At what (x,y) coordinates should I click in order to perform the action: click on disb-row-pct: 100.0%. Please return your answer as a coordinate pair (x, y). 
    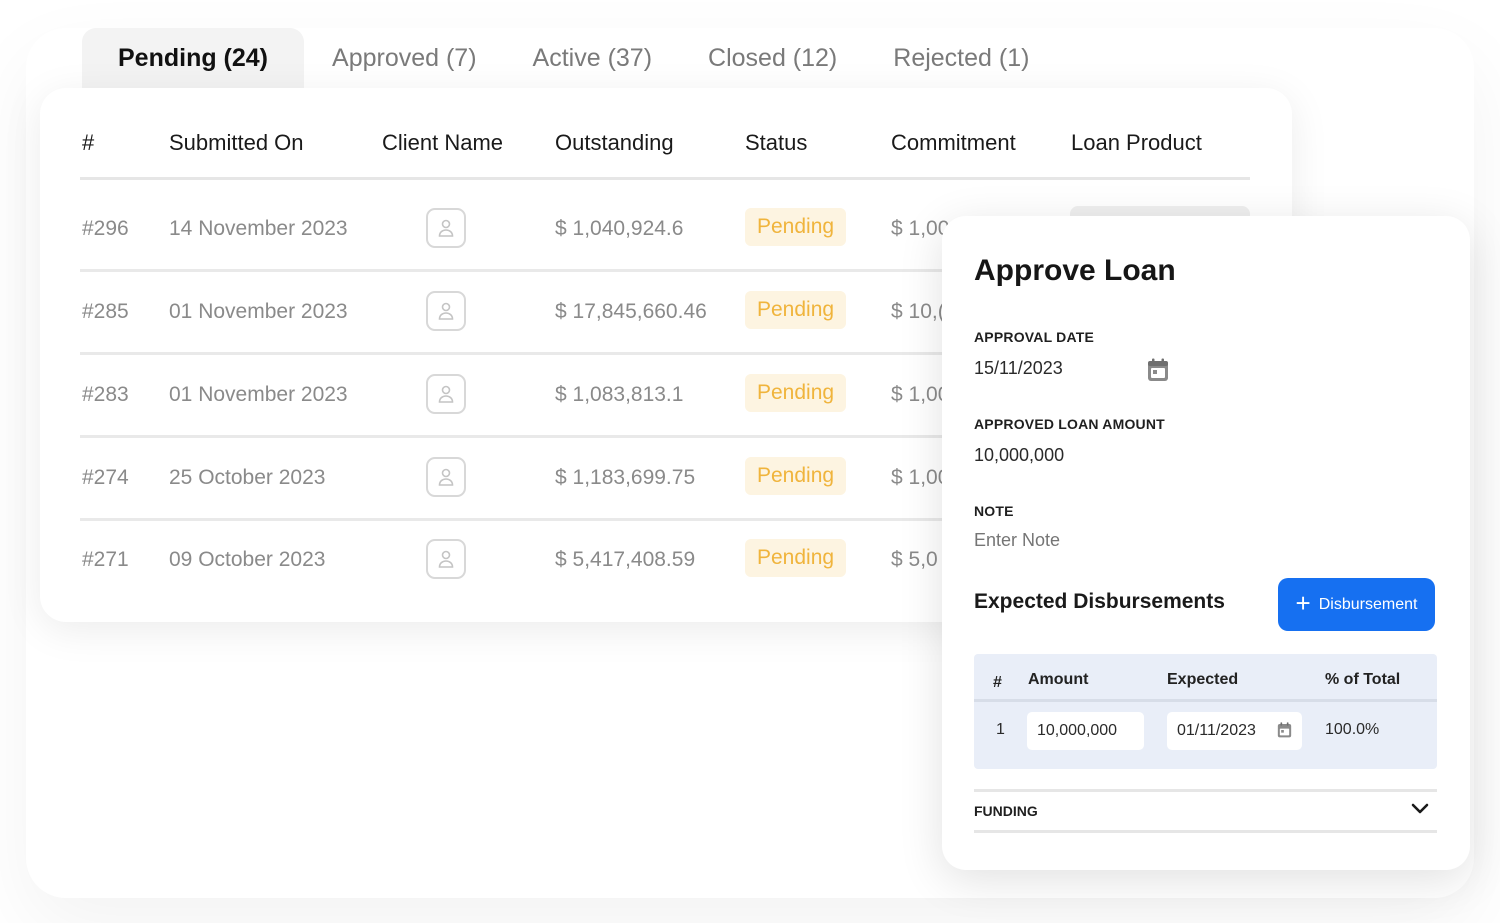
    Looking at the image, I should click on (1352, 729).